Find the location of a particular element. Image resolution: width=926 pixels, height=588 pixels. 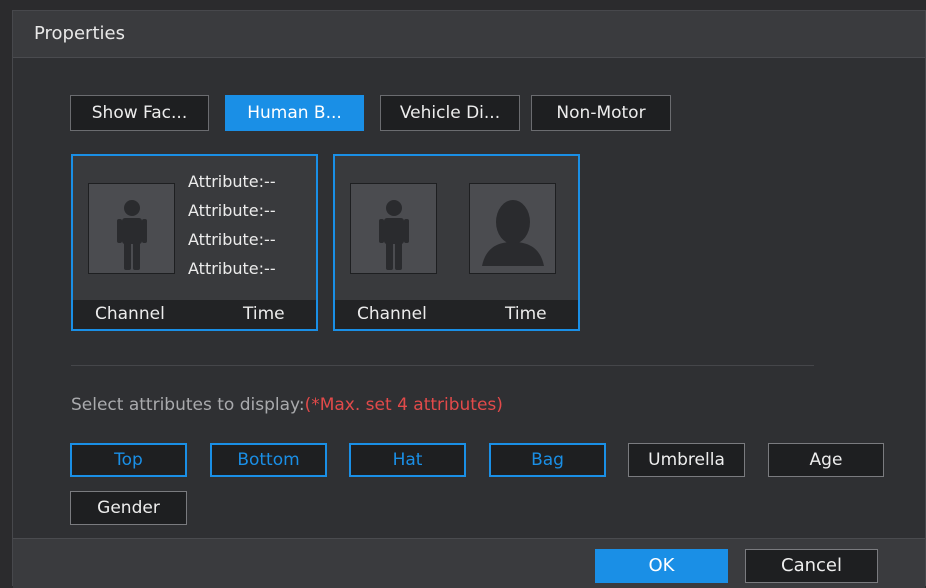

attribute-line-4: Attribute:-- is located at coordinates (232, 268).